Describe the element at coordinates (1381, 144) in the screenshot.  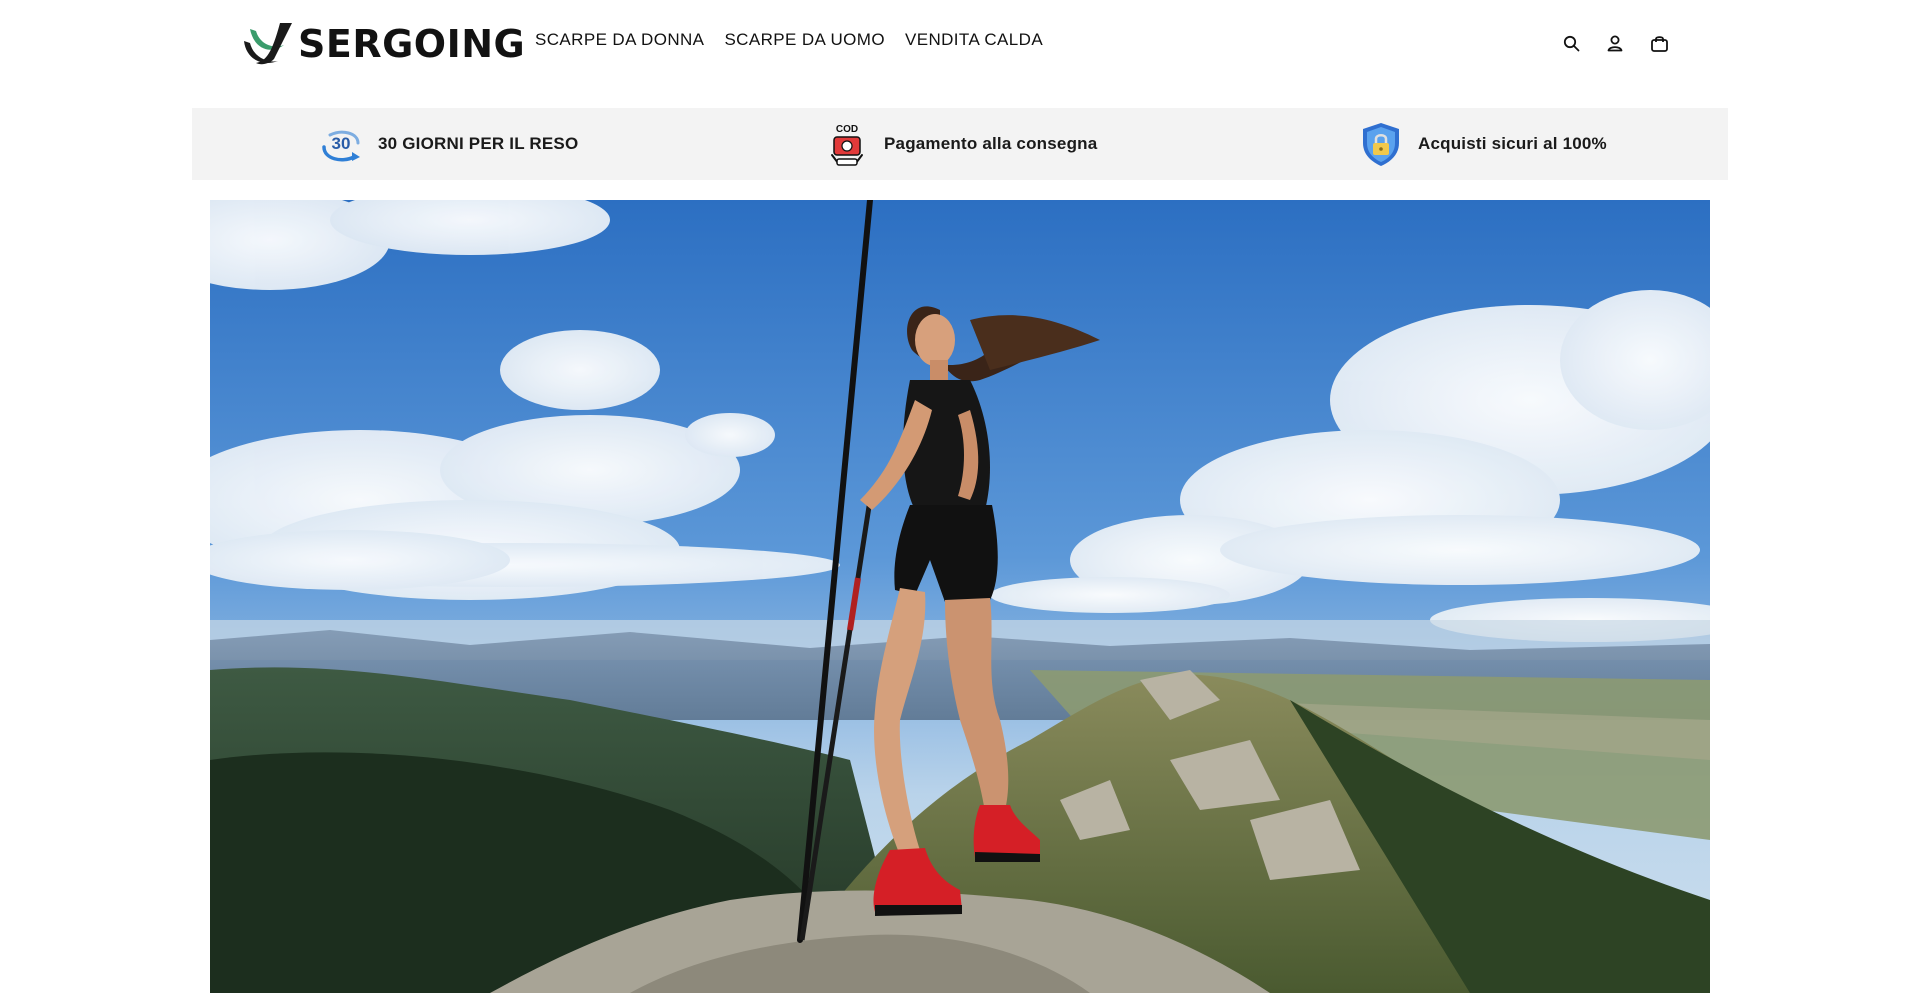
I see `secure-shield-icon` at that location.